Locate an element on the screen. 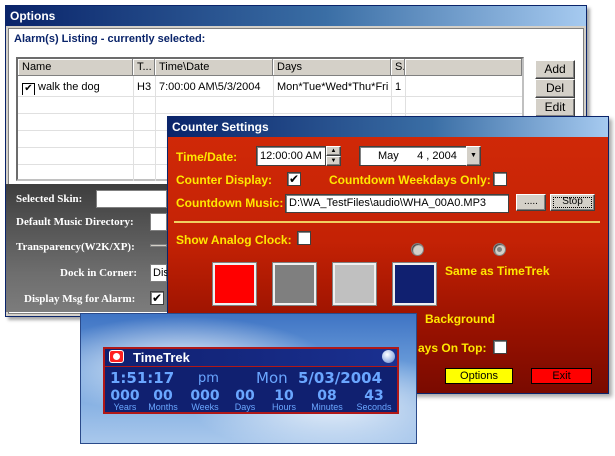 Image resolution: width=615 pixels, height=456 pixels. counter-years-unit: Years is located at coordinates (125, 407).